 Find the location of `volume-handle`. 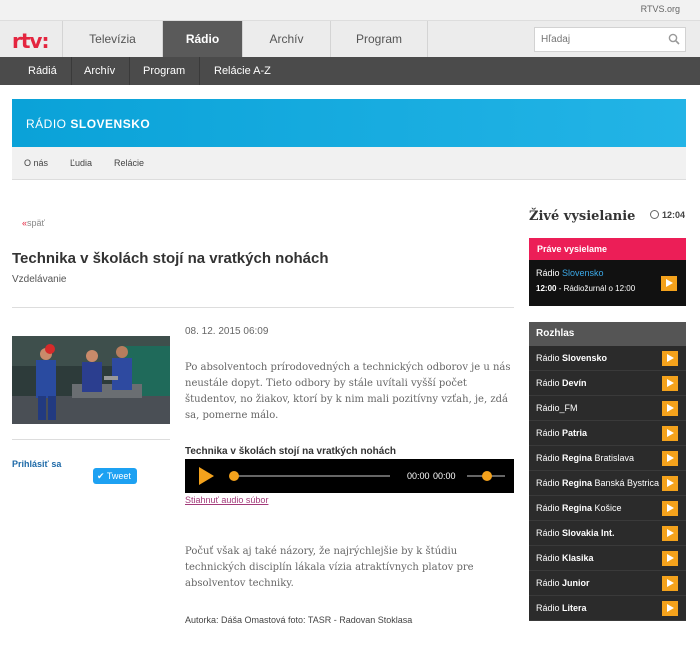

volume-handle is located at coordinates (487, 476).